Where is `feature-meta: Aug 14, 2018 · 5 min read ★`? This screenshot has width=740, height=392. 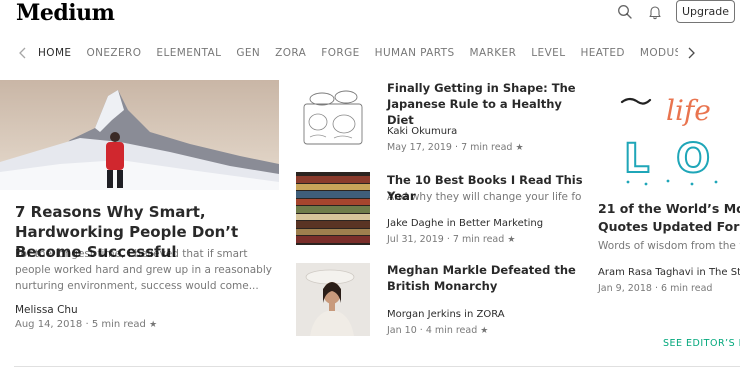 feature-meta: Aug 14, 2018 · 5 min read ★ is located at coordinates (86, 324).